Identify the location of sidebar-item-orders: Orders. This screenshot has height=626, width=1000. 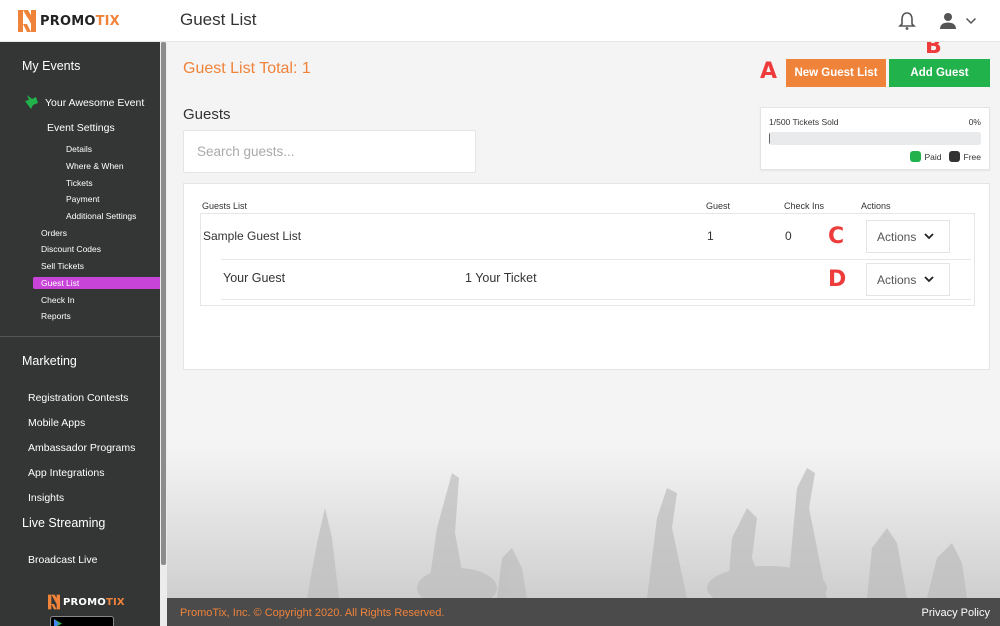
(54, 233).